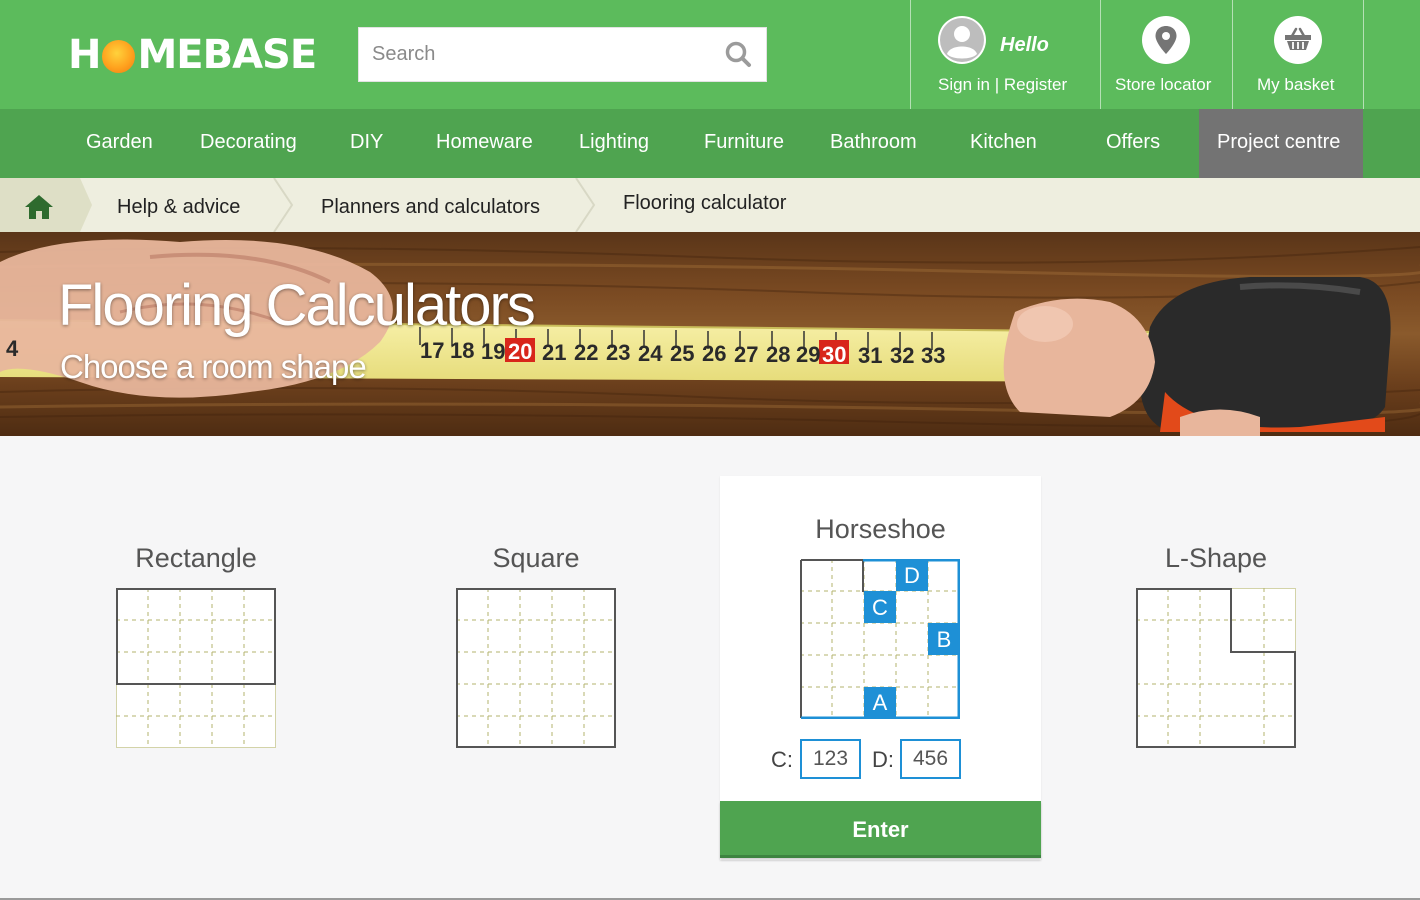  What do you see at coordinates (902, 355) in the screenshot?
I see `tape-number: 32` at bounding box center [902, 355].